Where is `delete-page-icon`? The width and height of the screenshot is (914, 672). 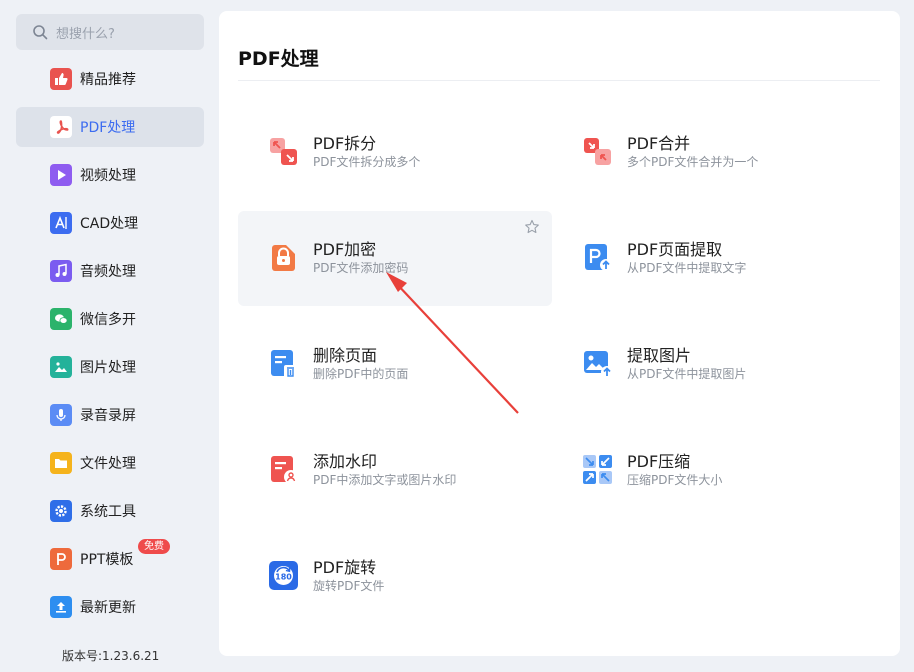 delete-page-icon is located at coordinates (283, 363).